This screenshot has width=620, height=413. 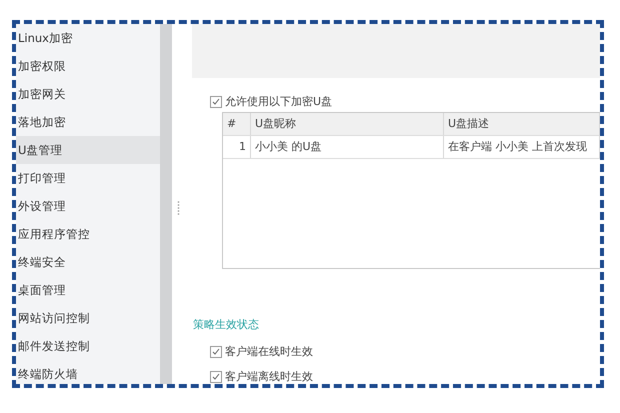 What do you see at coordinates (88, 290) in the screenshot?
I see `sidebar-item: 桌面管理` at bounding box center [88, 290].